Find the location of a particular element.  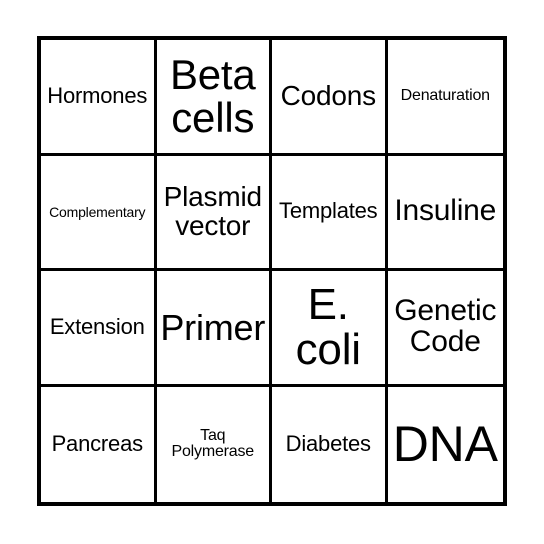

bingo-cell-label: Primer is located at coordinates (213, 327).